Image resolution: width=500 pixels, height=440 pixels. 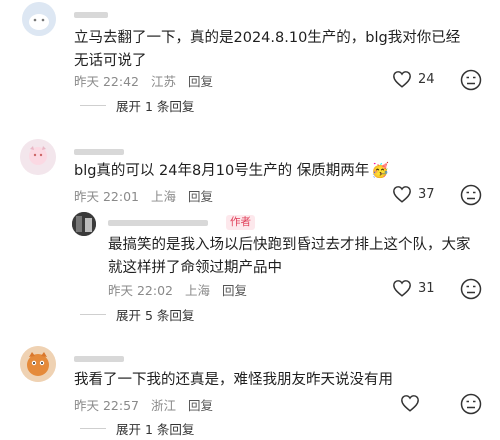 I want to click on comment-1-like-button: 24, so click(x=413, y=79).